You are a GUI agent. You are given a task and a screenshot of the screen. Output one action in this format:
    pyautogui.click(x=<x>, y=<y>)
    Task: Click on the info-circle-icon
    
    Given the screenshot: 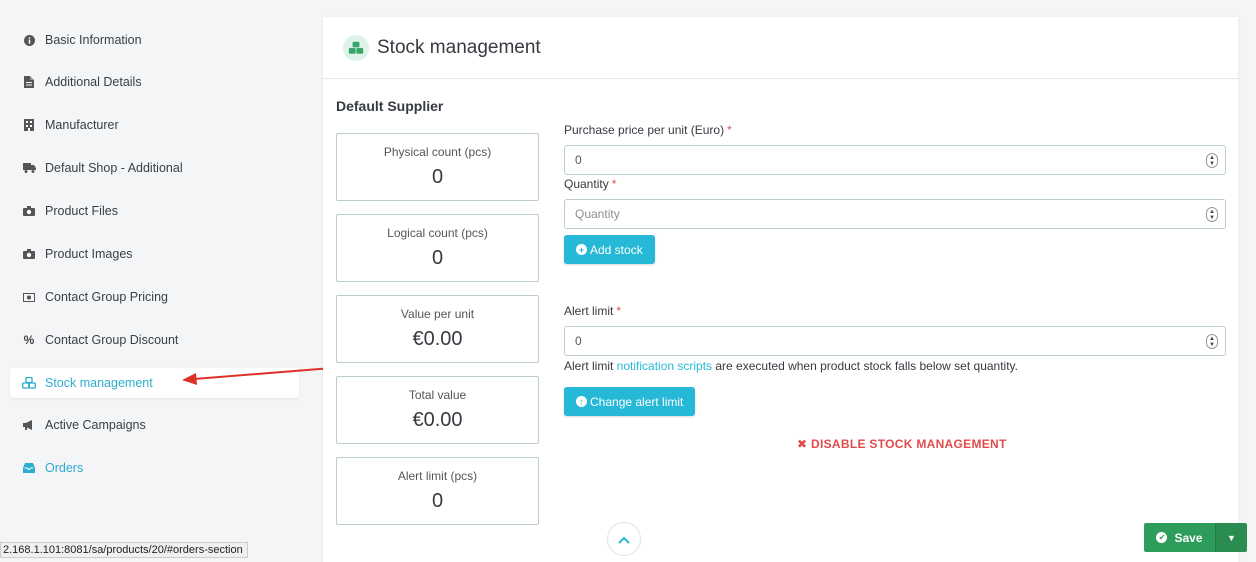 What is the action you would take?
    pyautogui.click(x=29, y=40)
    